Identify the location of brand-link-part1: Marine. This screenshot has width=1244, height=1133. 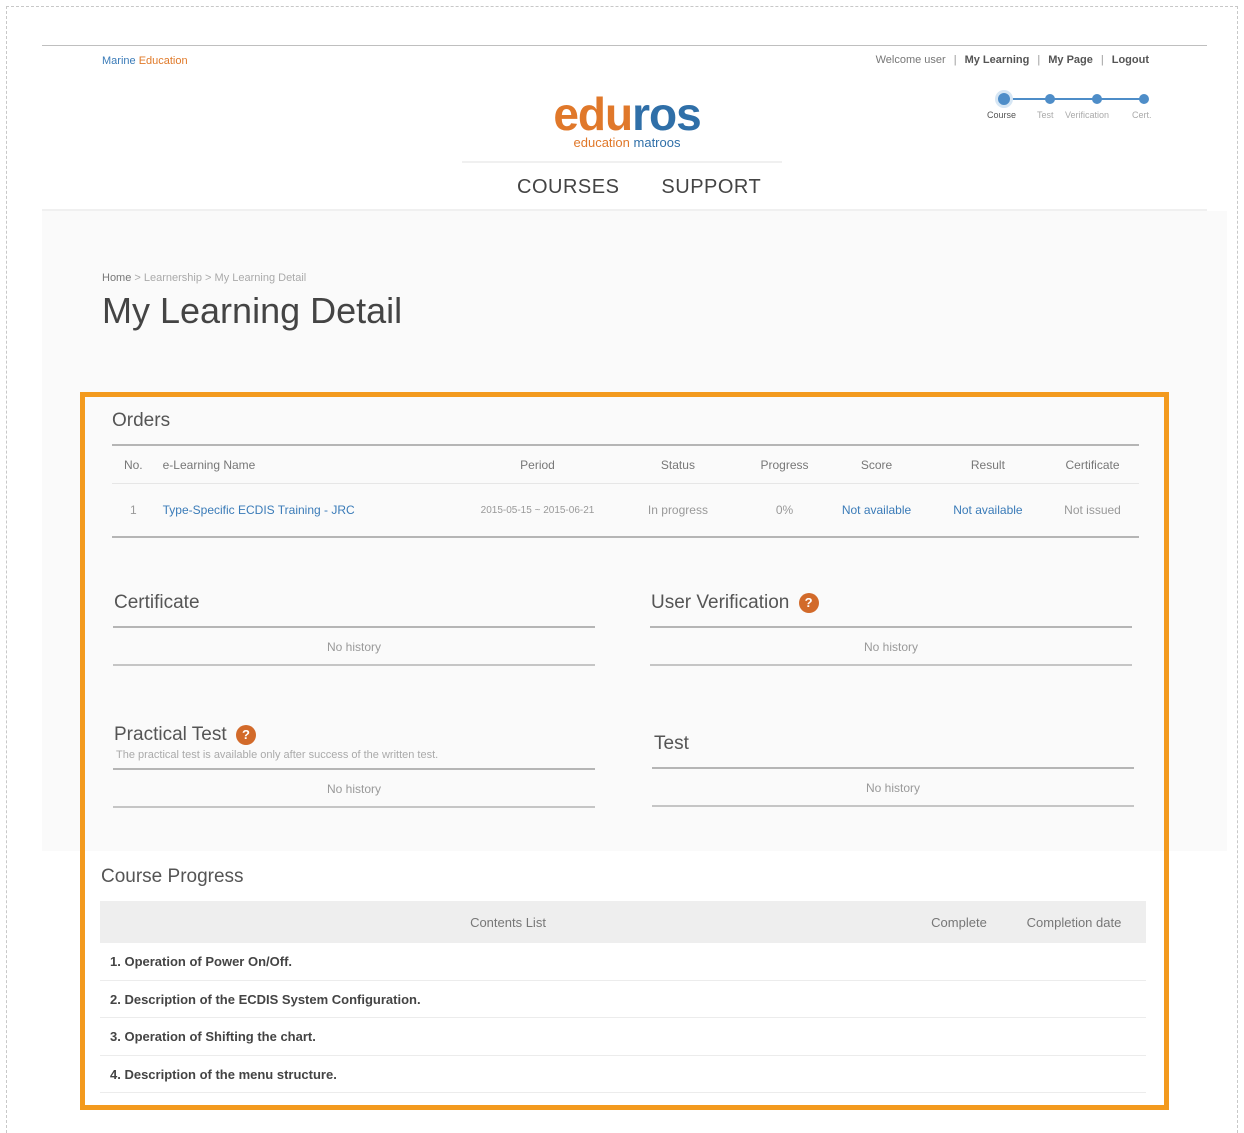
(119, 61).